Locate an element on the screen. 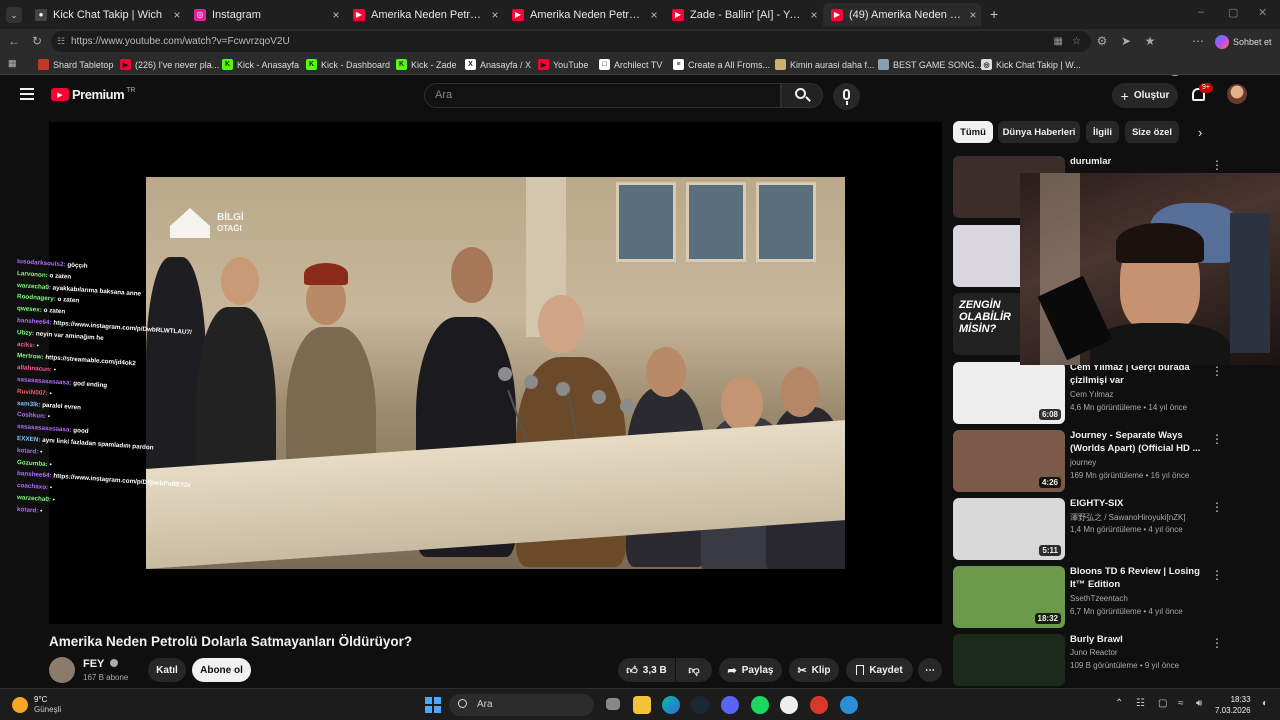 This screenshot has width=1280, height=720. dislike-button: 👎︎ is located at coordinates (694, 670).